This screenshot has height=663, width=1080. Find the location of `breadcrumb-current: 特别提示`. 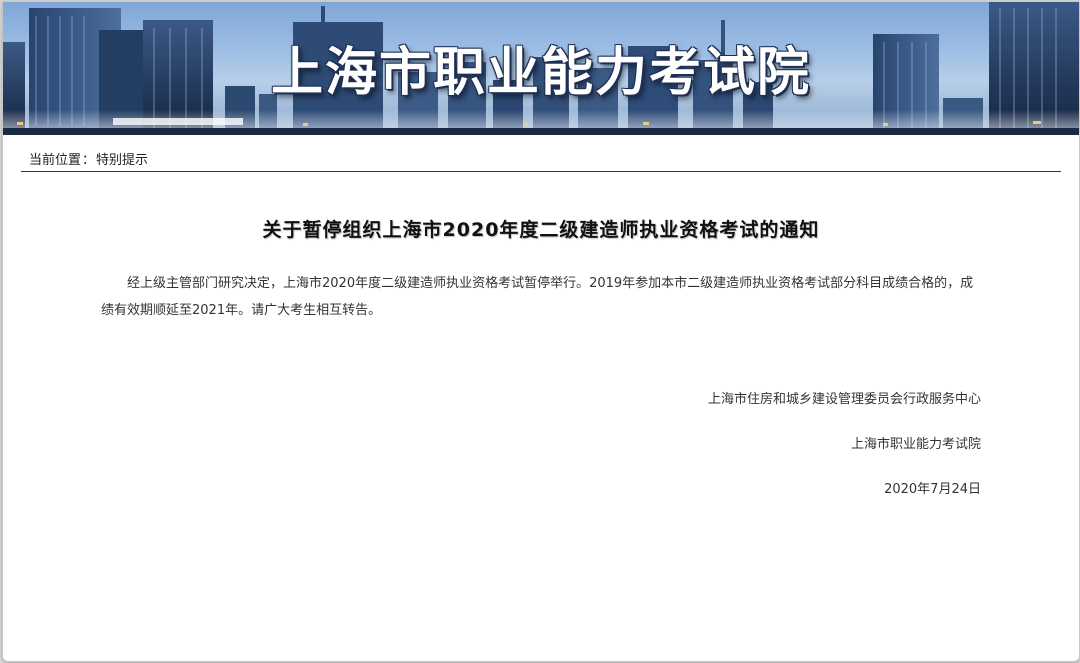

breadcrumb-current: 特别提示 is located at coordinates (122, 160).